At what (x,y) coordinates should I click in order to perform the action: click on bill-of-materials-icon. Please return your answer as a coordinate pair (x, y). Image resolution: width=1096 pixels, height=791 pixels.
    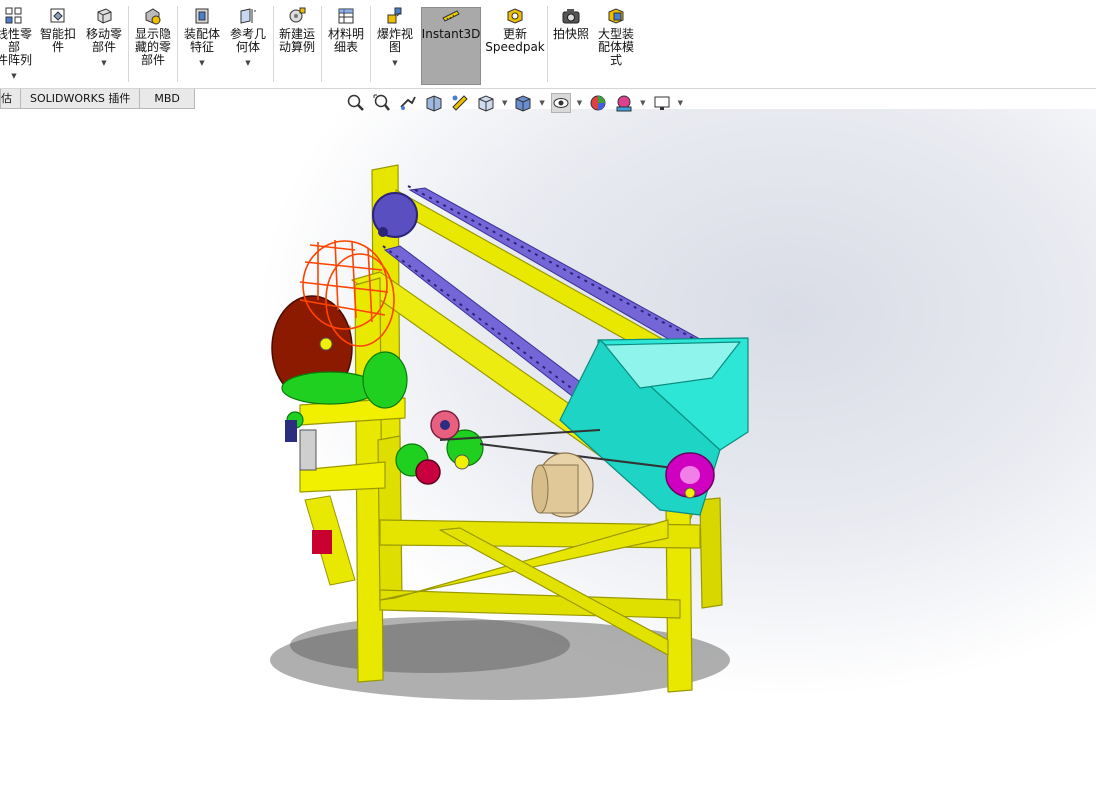
    Looking at the image, I should click on (346, 16).